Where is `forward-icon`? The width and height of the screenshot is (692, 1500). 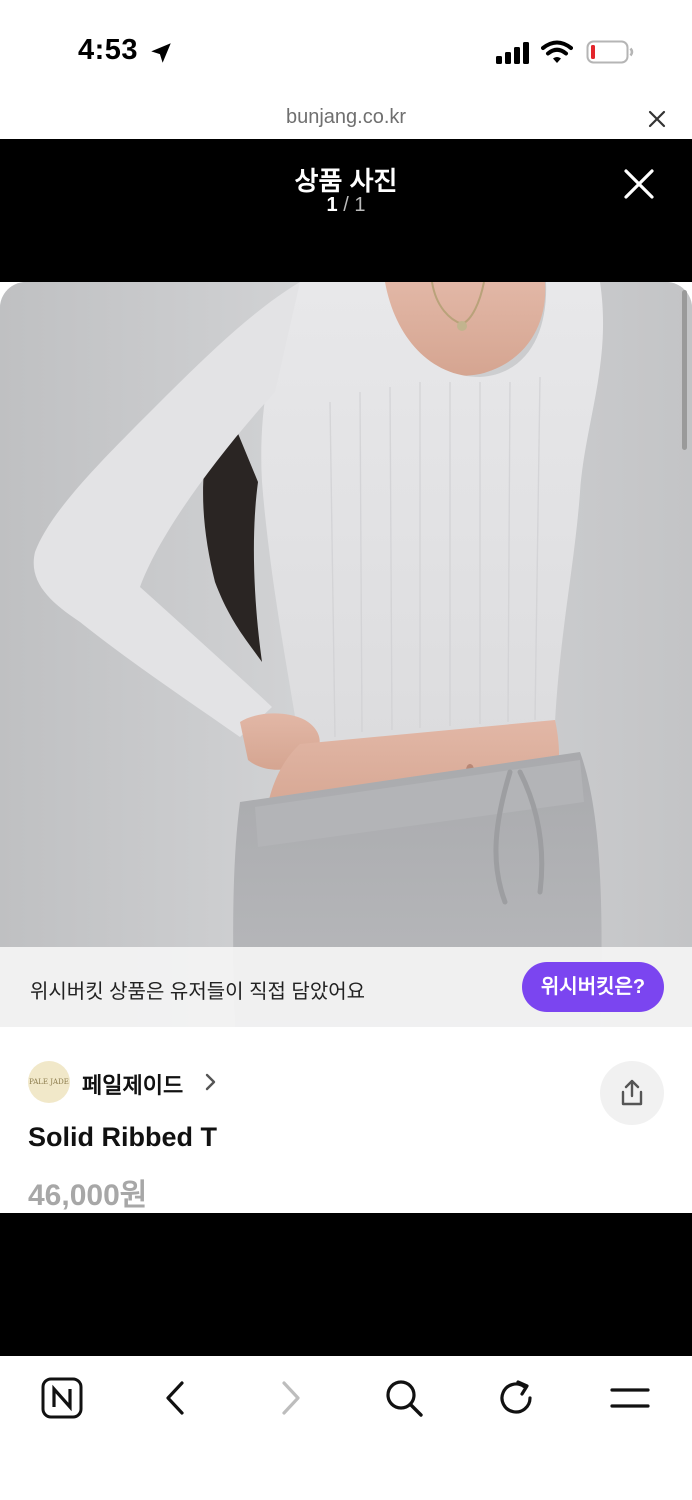
forward-icon is located at coordinates (290, 1398).